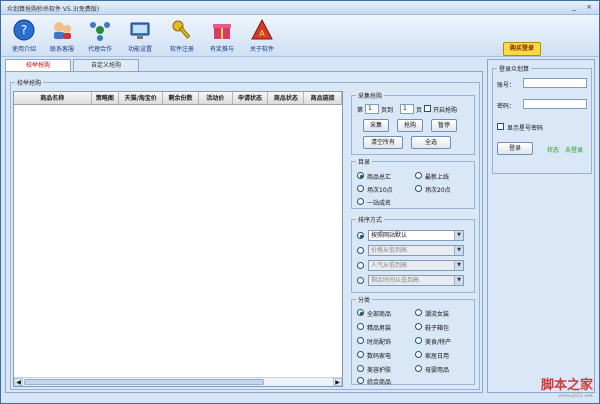 The height and width of the screenshot is (404, 600). I want to click on sort-radio-popular, so click(360, 265).